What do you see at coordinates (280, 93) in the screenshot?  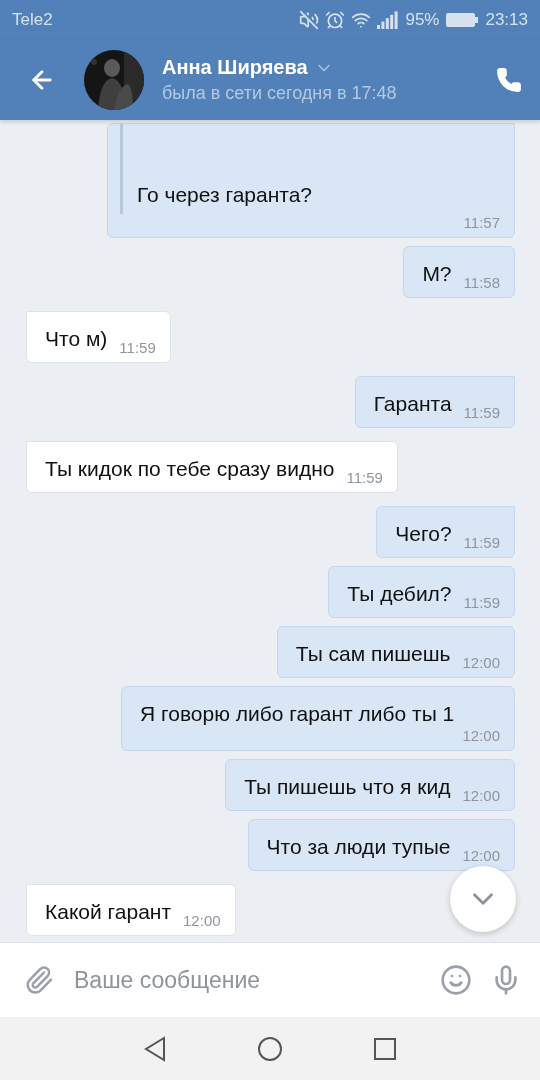 I see `last-seen-status: была в сети сегодня в 17:48` at bounding box center [280, 93].